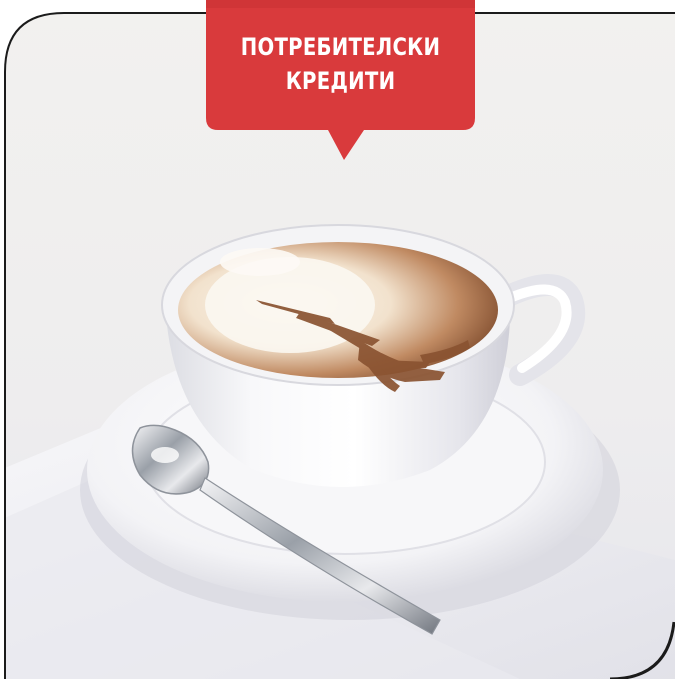 The image size is (675, 679). Describe the element at coordinates (340, 64) in the screenshot. I see `banner-title: ПОТРЕБИТЕЛСКИ КРЕДИТИ` at that location.